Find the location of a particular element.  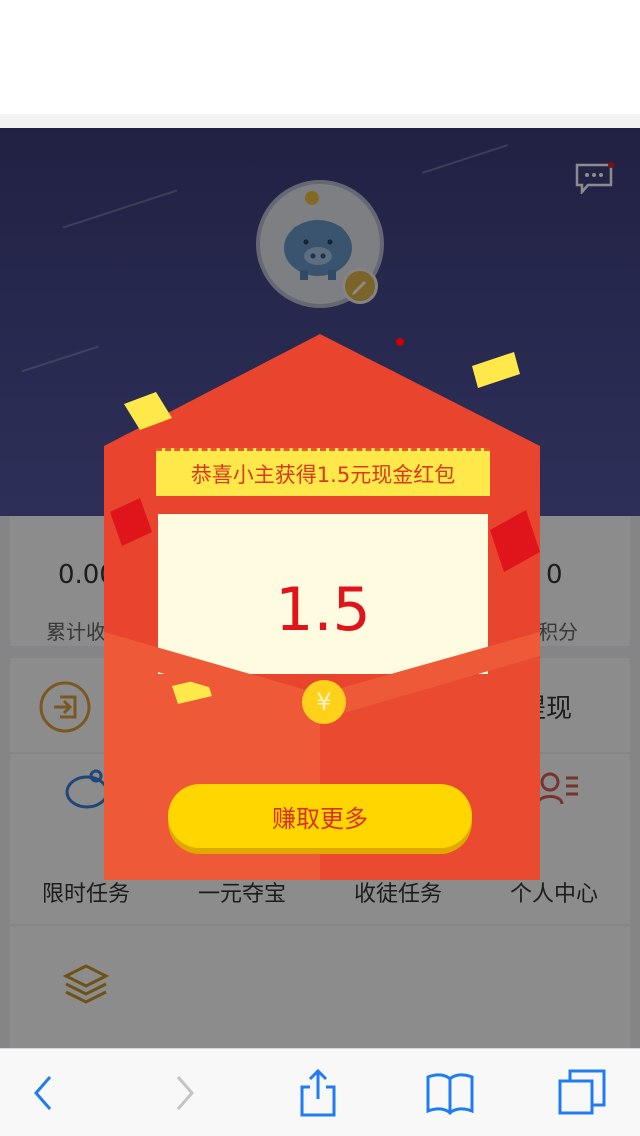

browser-toolbar is located at coordinates (320, 1092).